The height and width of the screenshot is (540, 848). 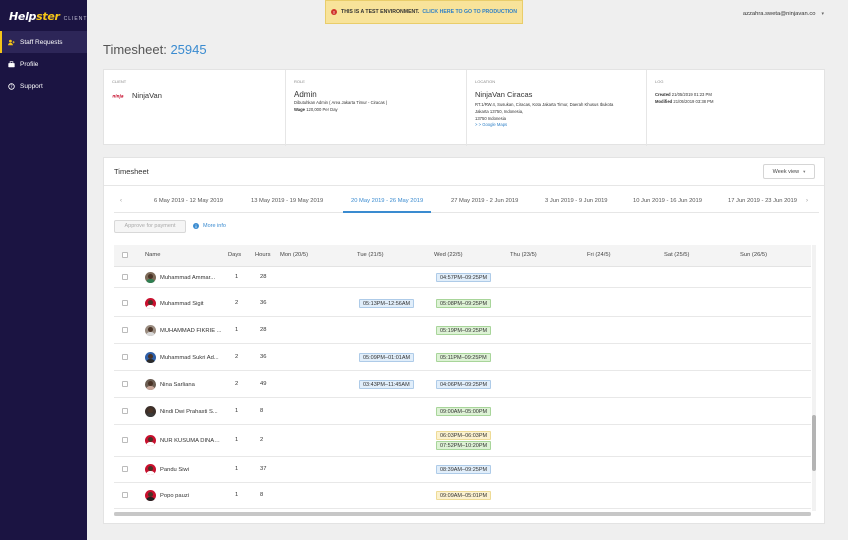 I want to click on week-tab: 3 Jun 2019 - 9 Jun 2019, so click(x=576, y=201).